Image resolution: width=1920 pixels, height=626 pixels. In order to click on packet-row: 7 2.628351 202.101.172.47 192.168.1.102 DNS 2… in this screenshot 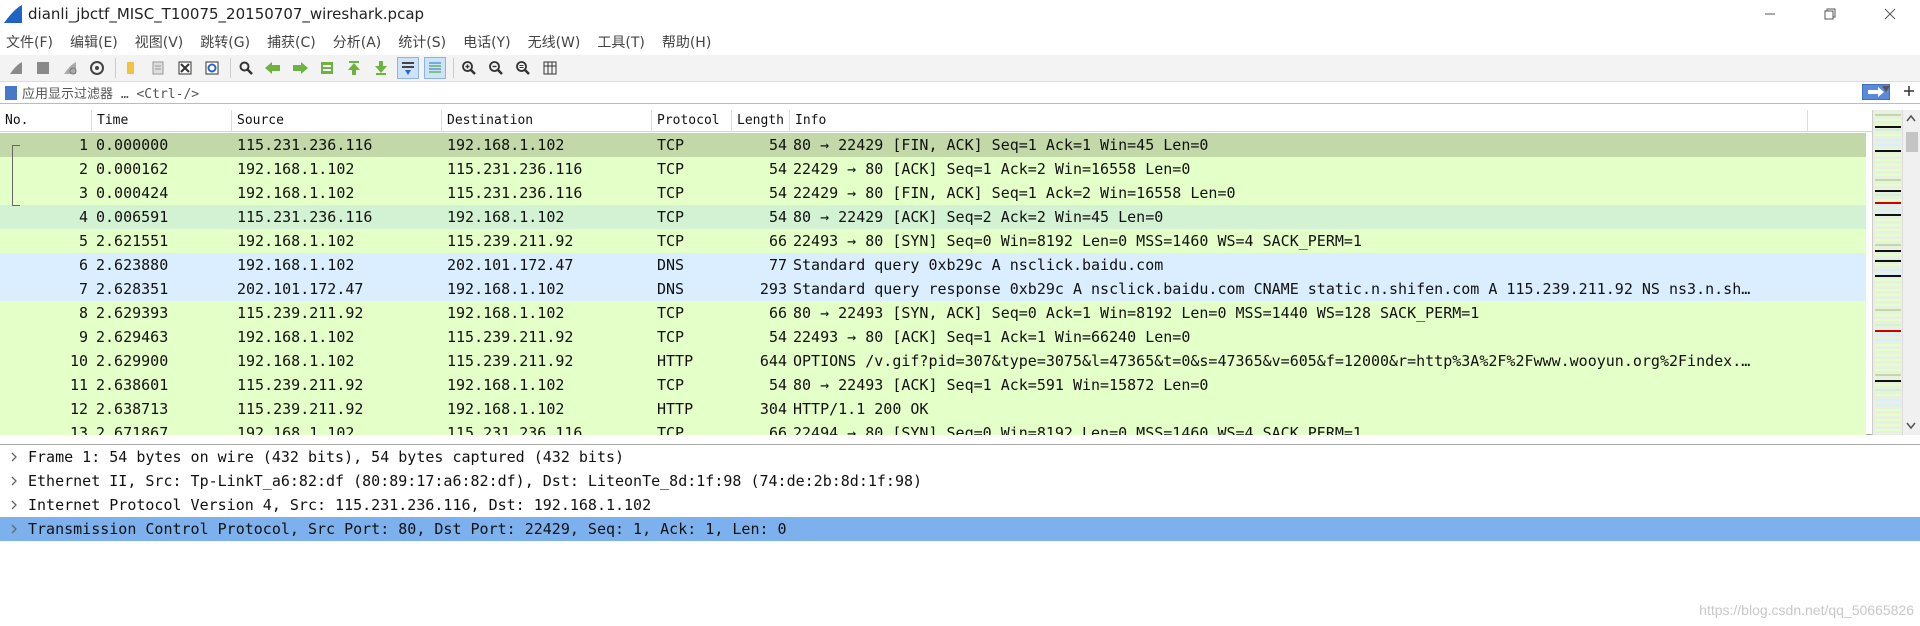, I will do `click(933, 289)`.